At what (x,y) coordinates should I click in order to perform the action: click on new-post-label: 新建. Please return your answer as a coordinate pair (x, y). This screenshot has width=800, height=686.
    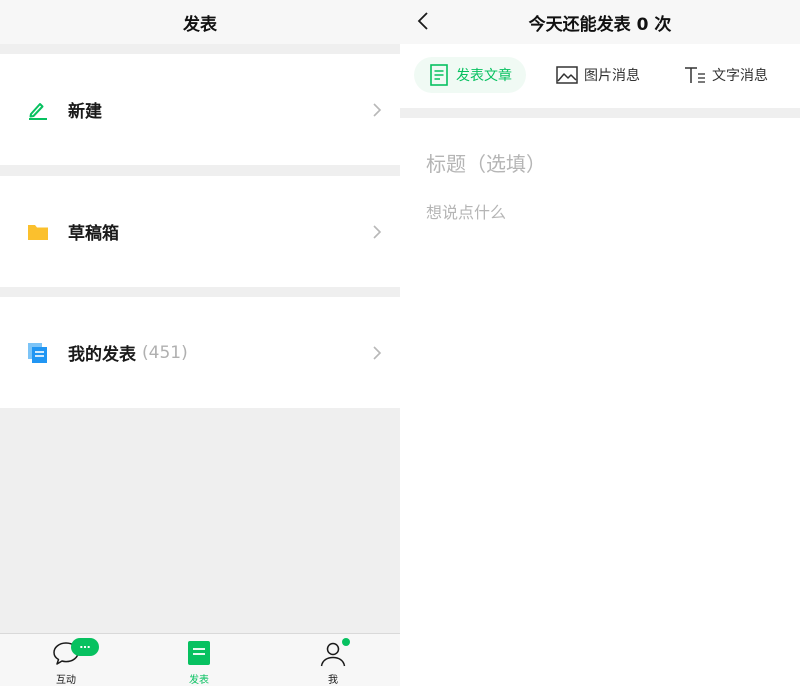
    Looking at the image, I should click on (85, 112).